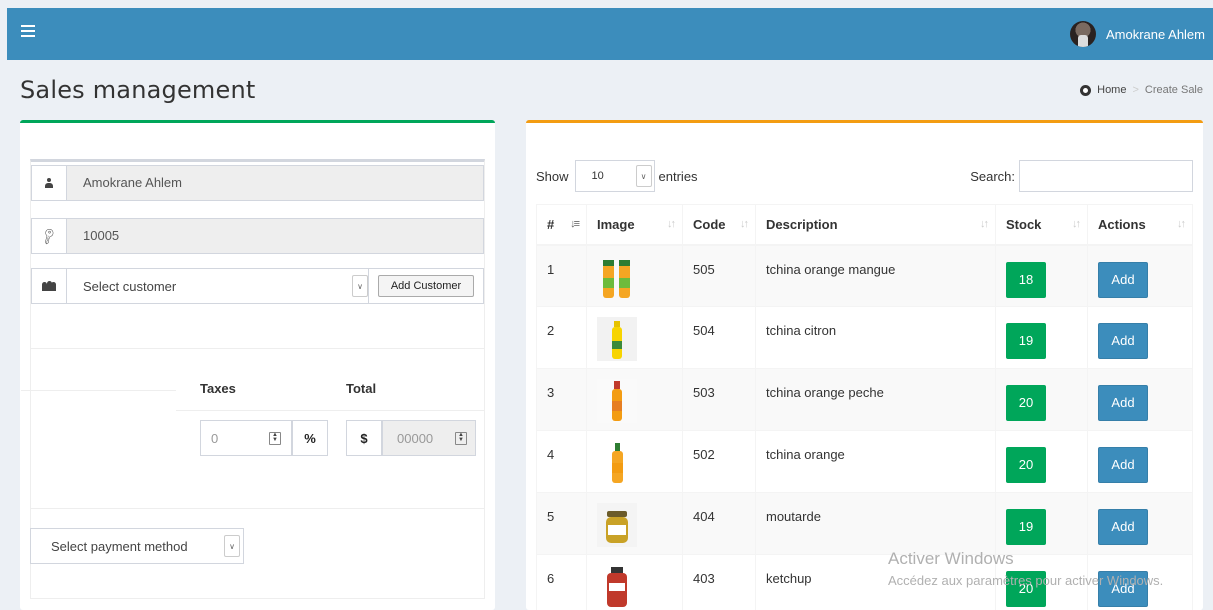 The width and height of the screenshot is (1213, 610). What do you see at coordinates (719, 225) in the screenshot?
I see `column-header-code: Code ↓↑` at bounding box center [719, 225].